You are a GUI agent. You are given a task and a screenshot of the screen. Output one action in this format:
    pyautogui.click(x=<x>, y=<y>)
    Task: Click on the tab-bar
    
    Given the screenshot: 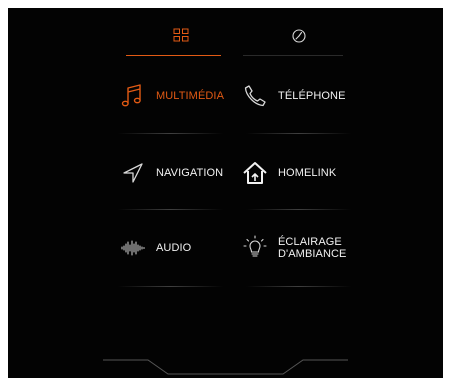 What is the action you would take?
    pyautogui.click(x=225, y=35)
    